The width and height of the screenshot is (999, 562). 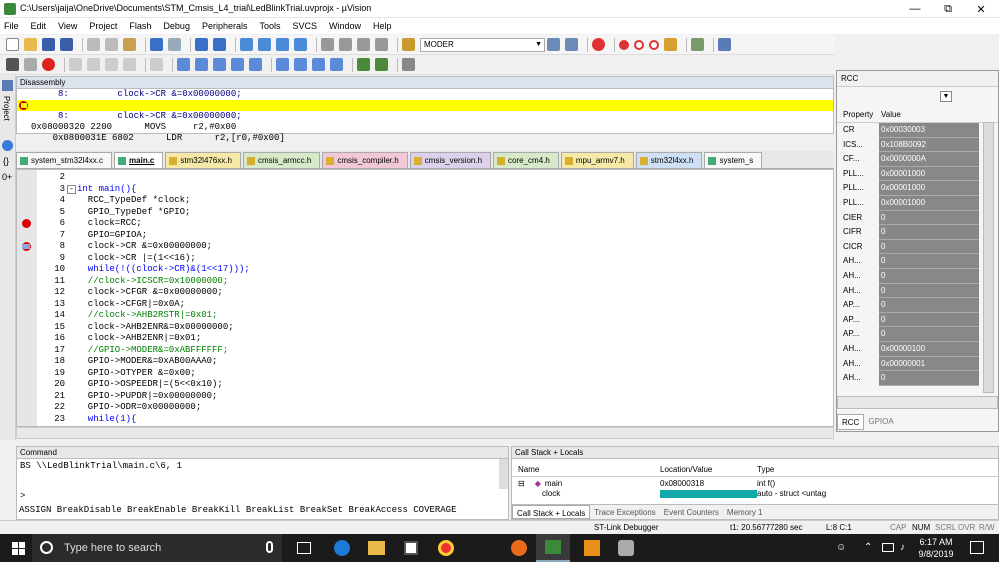 What do you see at coordinates (571, 44) in the screenshot?
I see `incremental-find-icon` at bounding box center [571, 44].